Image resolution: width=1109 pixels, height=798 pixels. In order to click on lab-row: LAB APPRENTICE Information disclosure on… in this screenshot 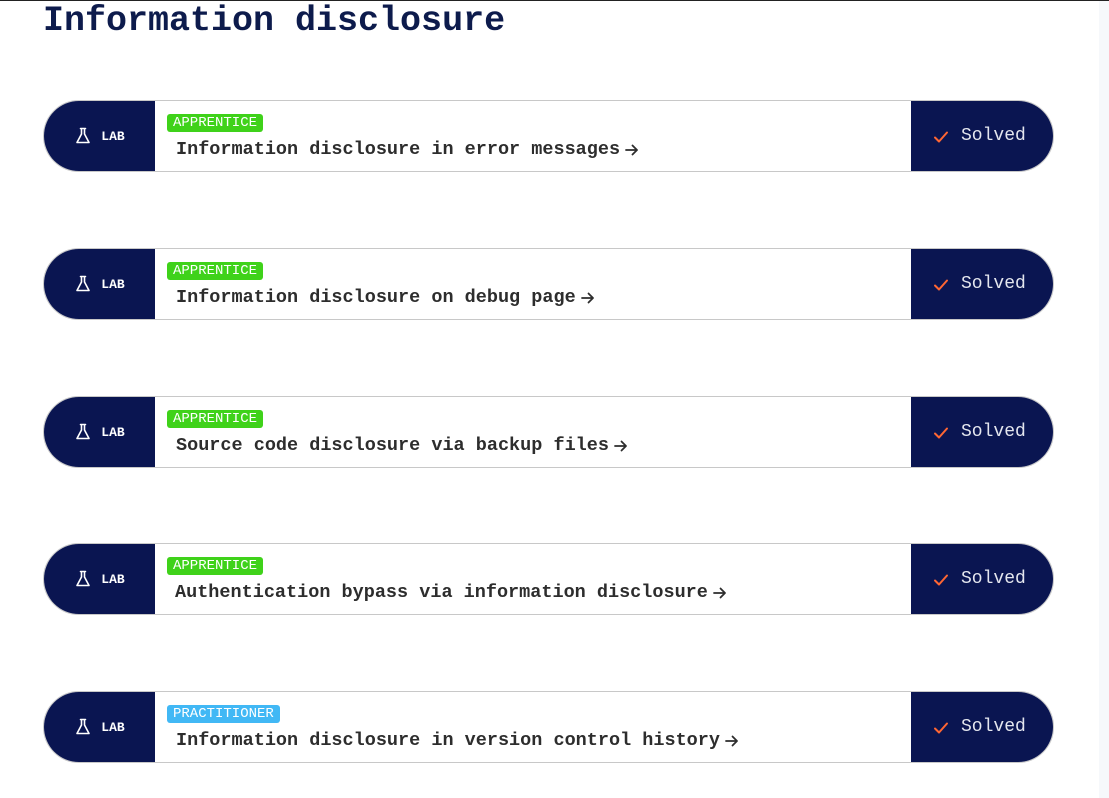, I will do `click(548, 284)`.